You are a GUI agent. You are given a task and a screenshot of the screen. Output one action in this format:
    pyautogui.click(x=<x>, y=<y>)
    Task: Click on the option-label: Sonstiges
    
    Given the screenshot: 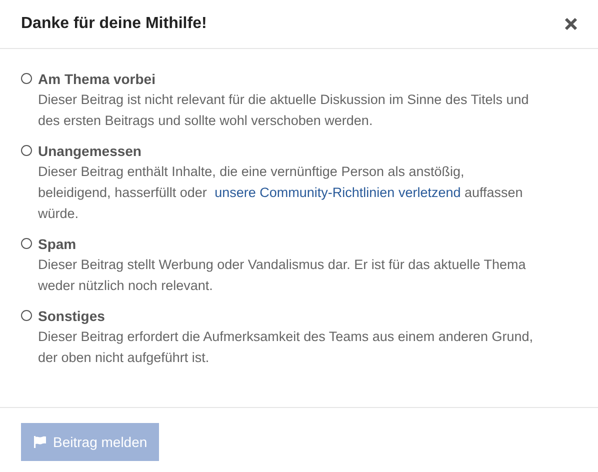 What is the action you would take?
    pyautogui.click(x=71, y=316)
    